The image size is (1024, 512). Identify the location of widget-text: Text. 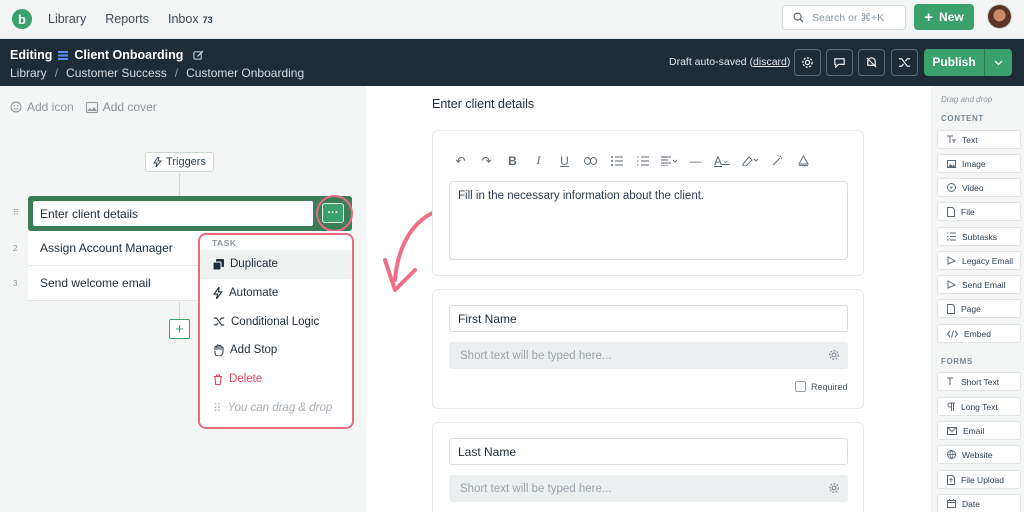
(979, 139).